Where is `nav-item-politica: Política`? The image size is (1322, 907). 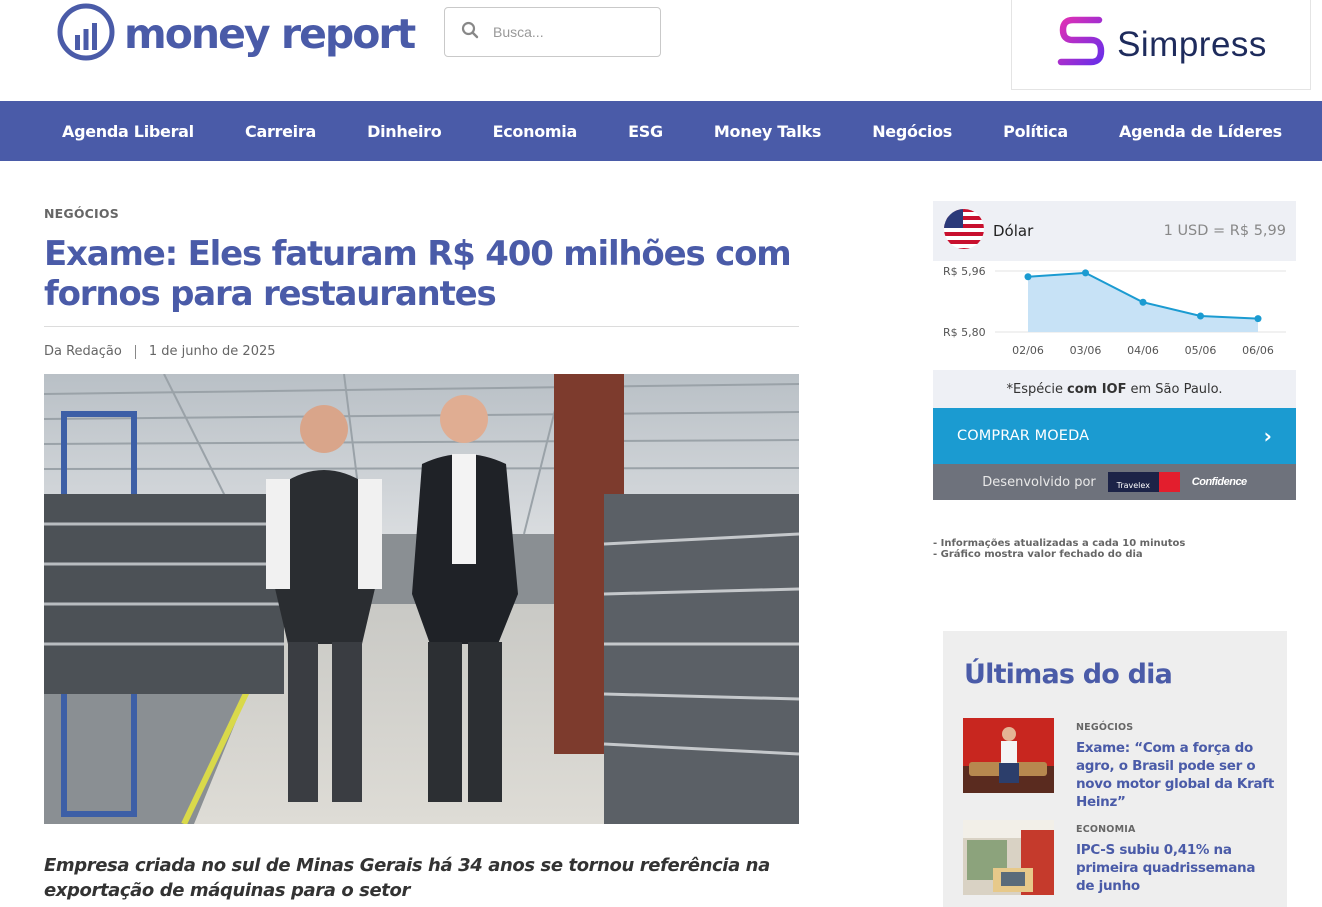
nav-item-politica: Política is located at coordinates (1035, 131).